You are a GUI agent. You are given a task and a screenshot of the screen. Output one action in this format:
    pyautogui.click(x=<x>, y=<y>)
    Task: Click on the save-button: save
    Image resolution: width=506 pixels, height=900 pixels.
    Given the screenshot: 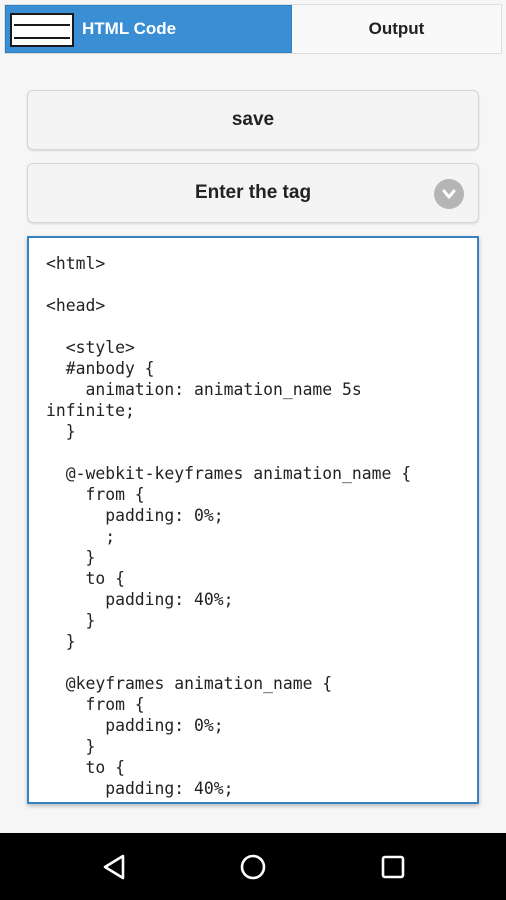 What is the action you would take?
    pyautogui.click(x=253, y=120)
    